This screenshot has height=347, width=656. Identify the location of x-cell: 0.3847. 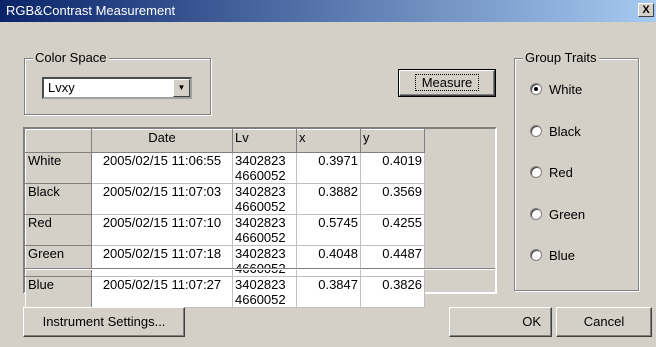
(328, 292).